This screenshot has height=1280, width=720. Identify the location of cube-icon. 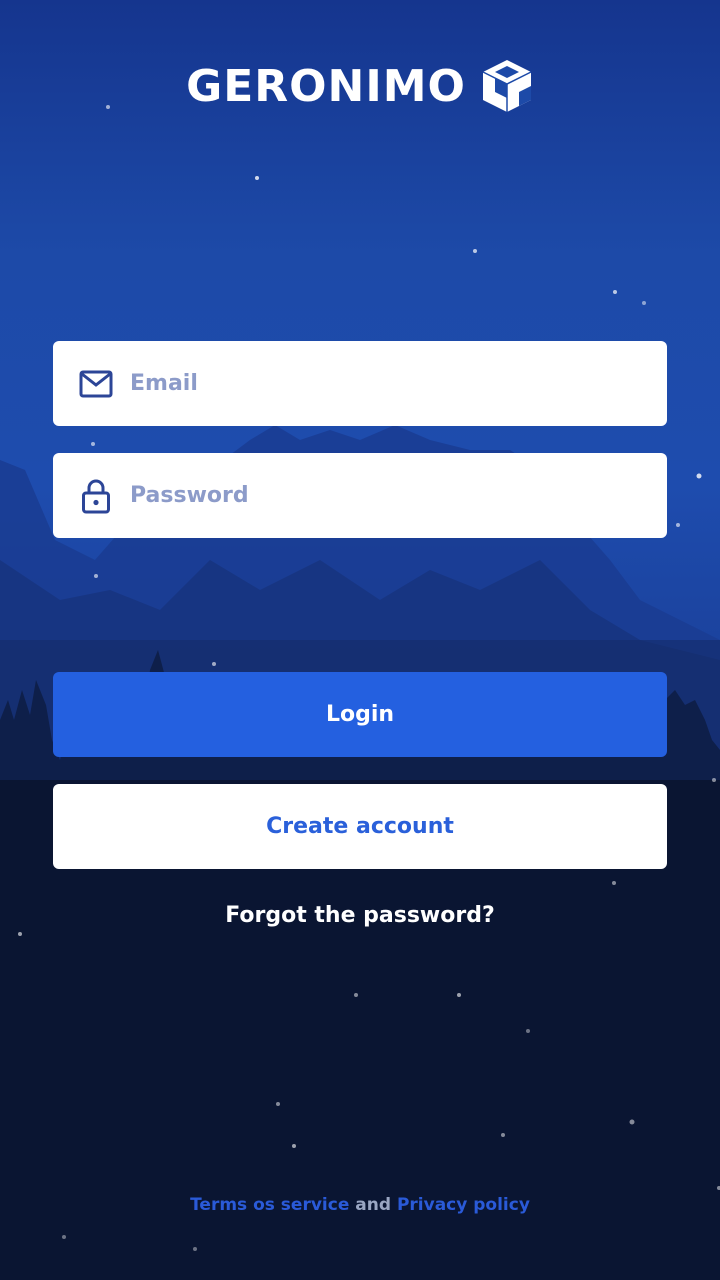
(507, 86).